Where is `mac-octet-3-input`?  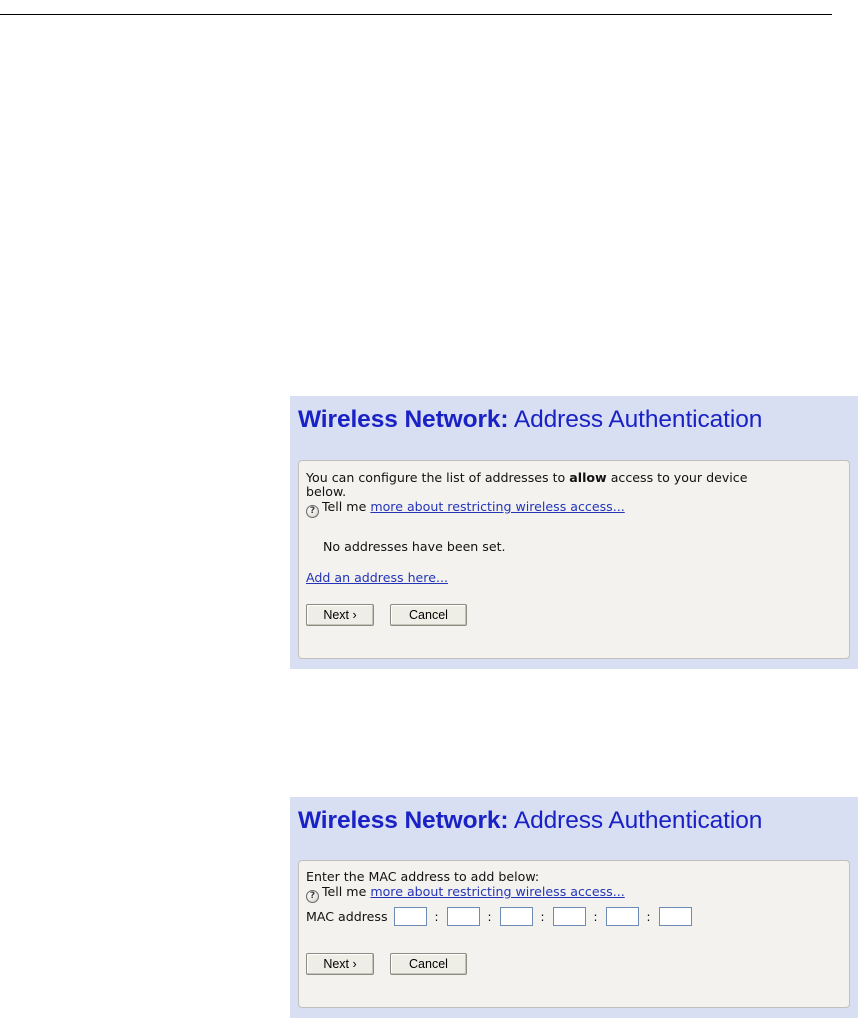
mac-octet-3-input is located at coordinates (516, 916).